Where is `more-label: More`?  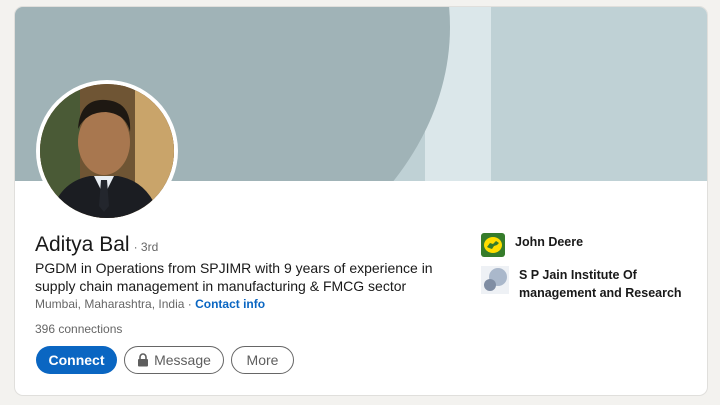
more-label: More is located at coordinates (262, 360).